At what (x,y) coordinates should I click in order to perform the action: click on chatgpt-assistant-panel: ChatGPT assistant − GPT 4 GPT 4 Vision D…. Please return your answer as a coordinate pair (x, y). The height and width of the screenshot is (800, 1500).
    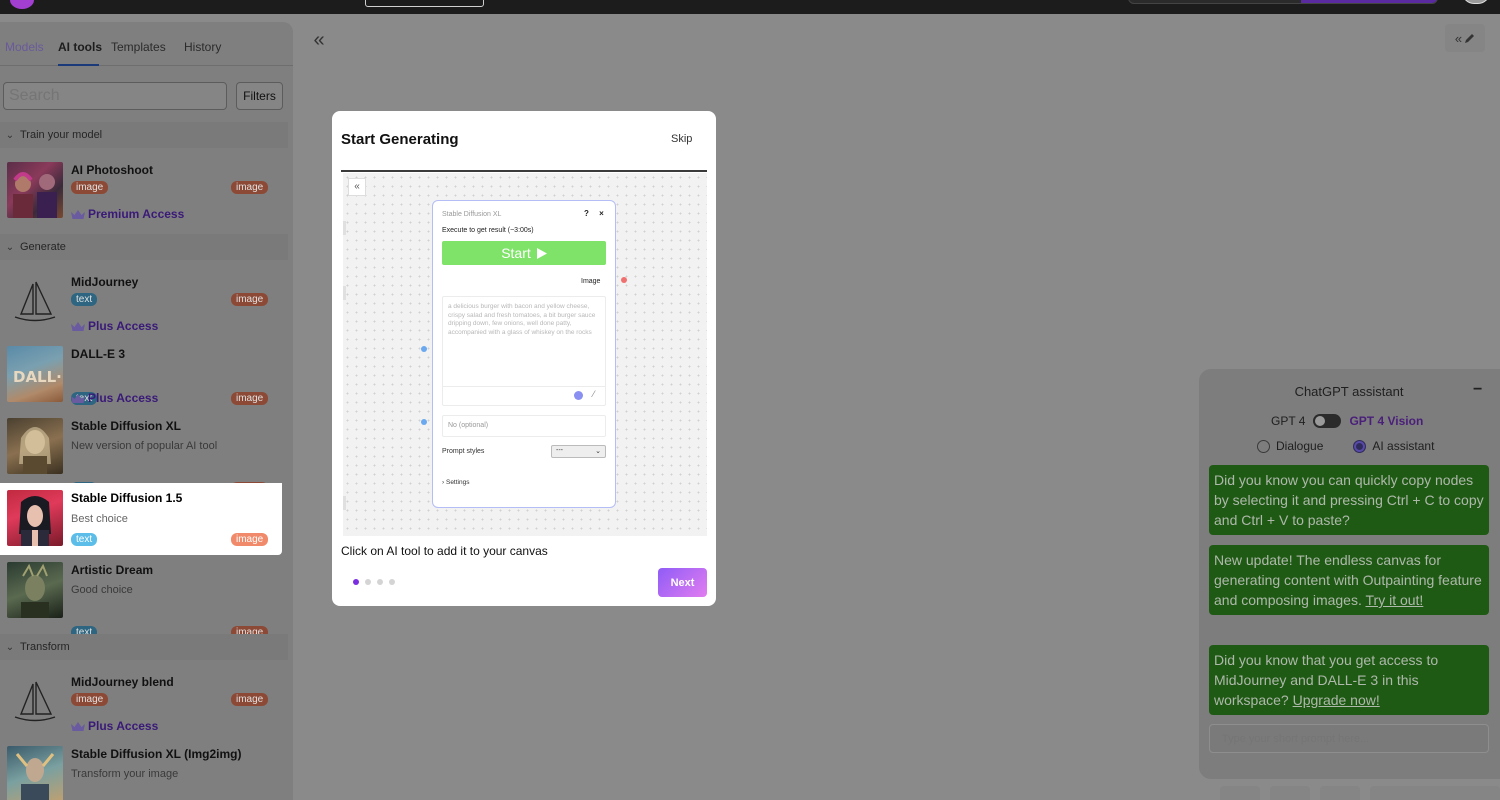
    Looking at the image, I should click on (1349, 574).